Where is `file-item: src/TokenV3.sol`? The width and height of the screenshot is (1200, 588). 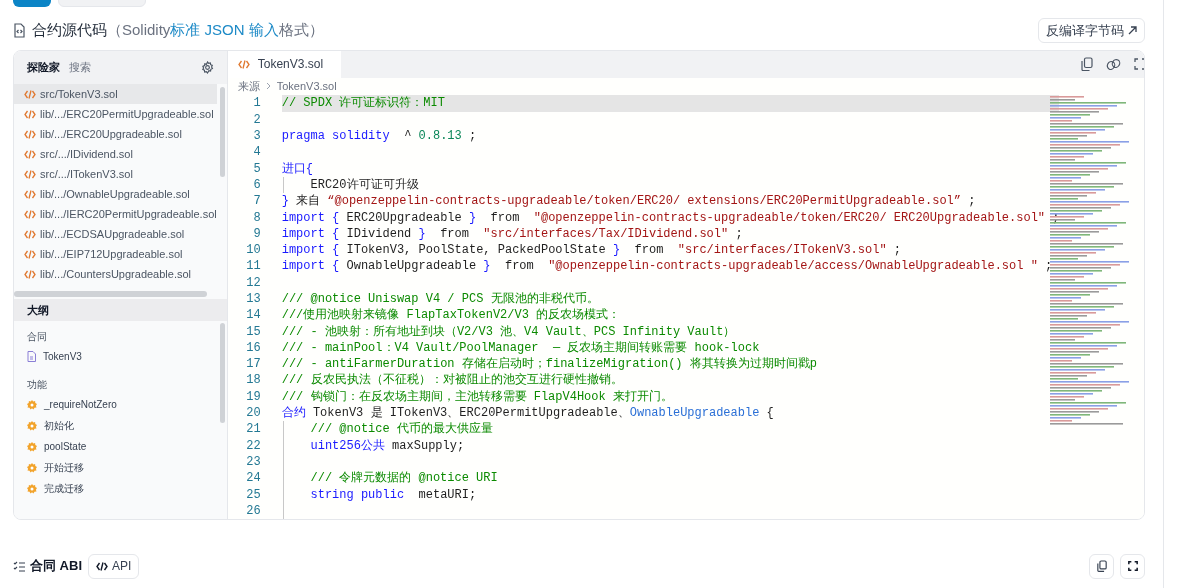 file-item: src/TokenV3.sol is located at coordinates (115, 94).